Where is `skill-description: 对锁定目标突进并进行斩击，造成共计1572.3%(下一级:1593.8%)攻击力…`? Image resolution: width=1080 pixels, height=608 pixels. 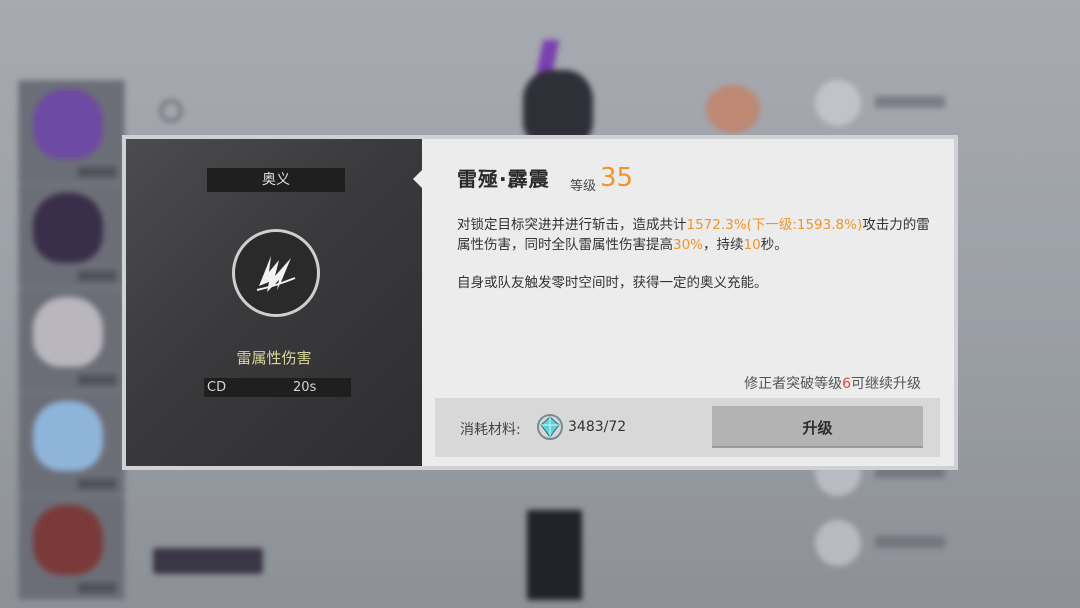
skill-description: 对锁定目标突进并进行斩击，造成共计1572.3%(下一级:1593.8%)攻击力… is located at coordinates (693, 235).